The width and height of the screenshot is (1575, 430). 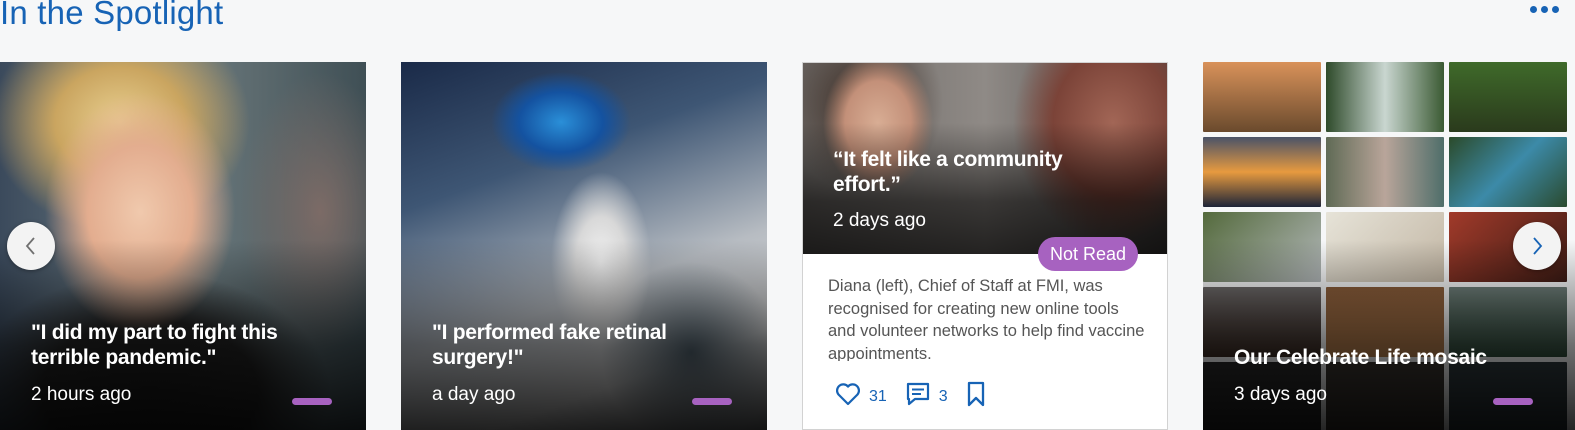 I want to click on chevron-left-icon, so click(x=30, y=246).